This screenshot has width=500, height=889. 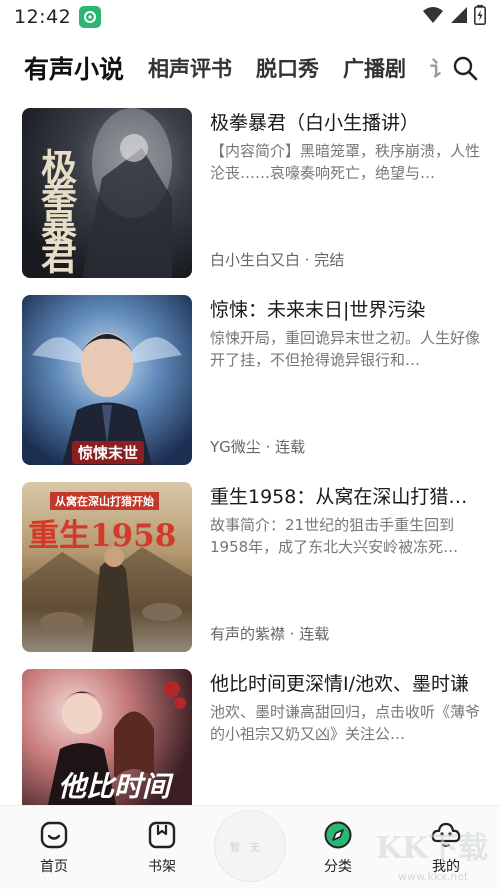 I want to click on cover-title: 惊悚末世, so click(x=108, y=452).